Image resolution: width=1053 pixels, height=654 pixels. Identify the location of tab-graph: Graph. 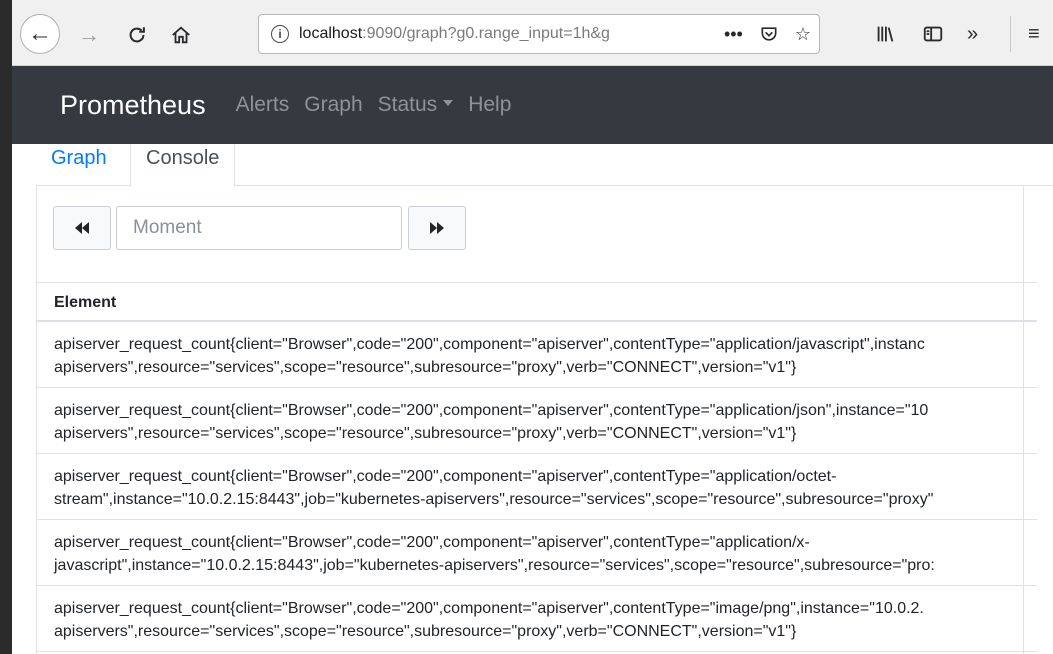
(79, 165).